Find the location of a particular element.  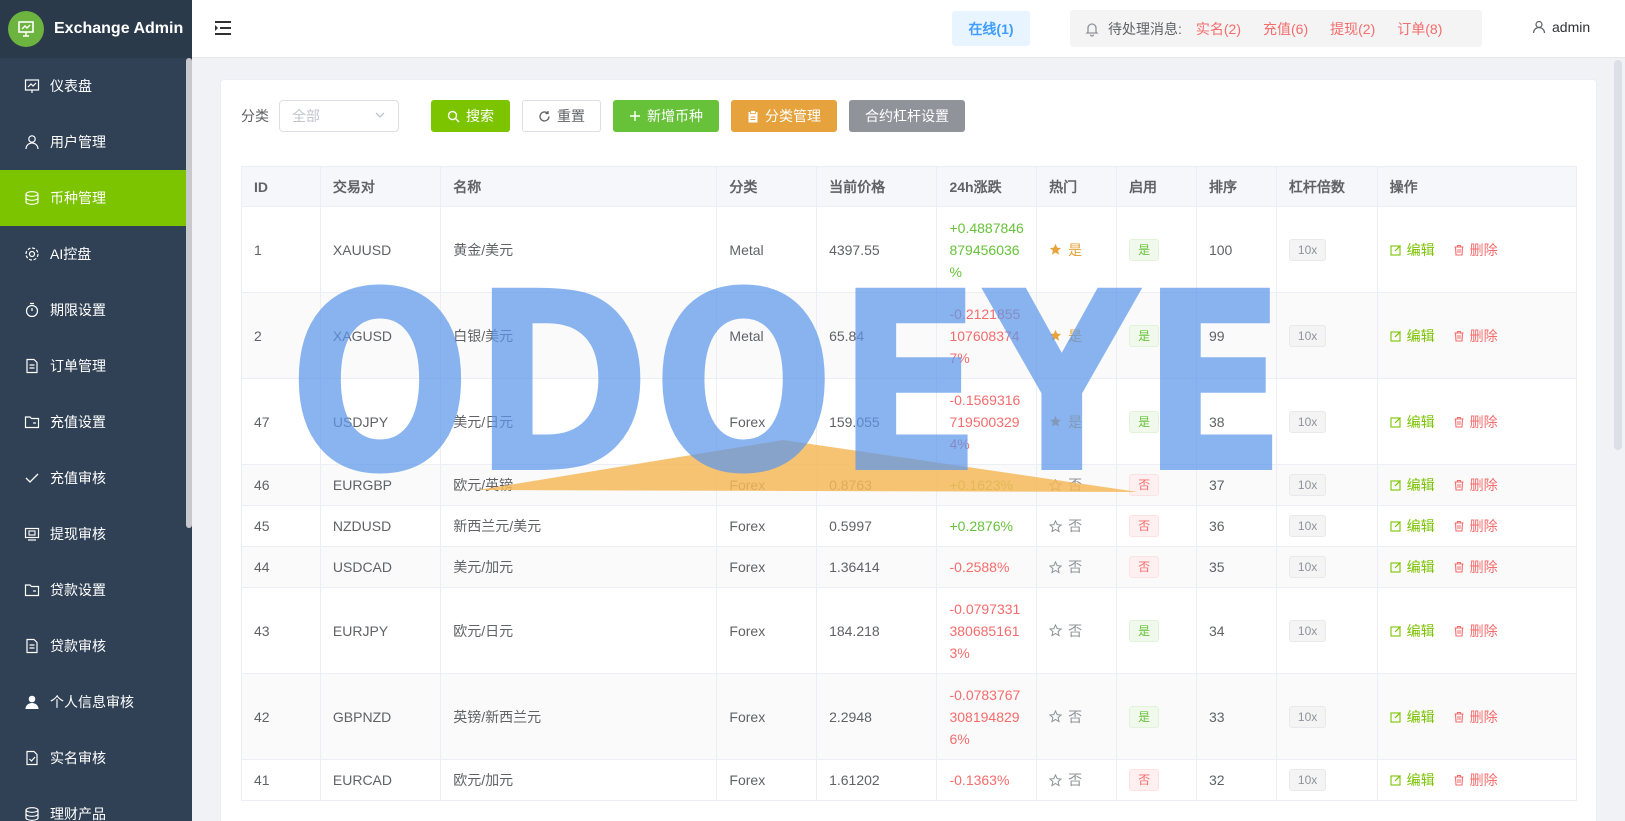

sidebar-item-2: 币种管理 is located at coordinates (96, 198).